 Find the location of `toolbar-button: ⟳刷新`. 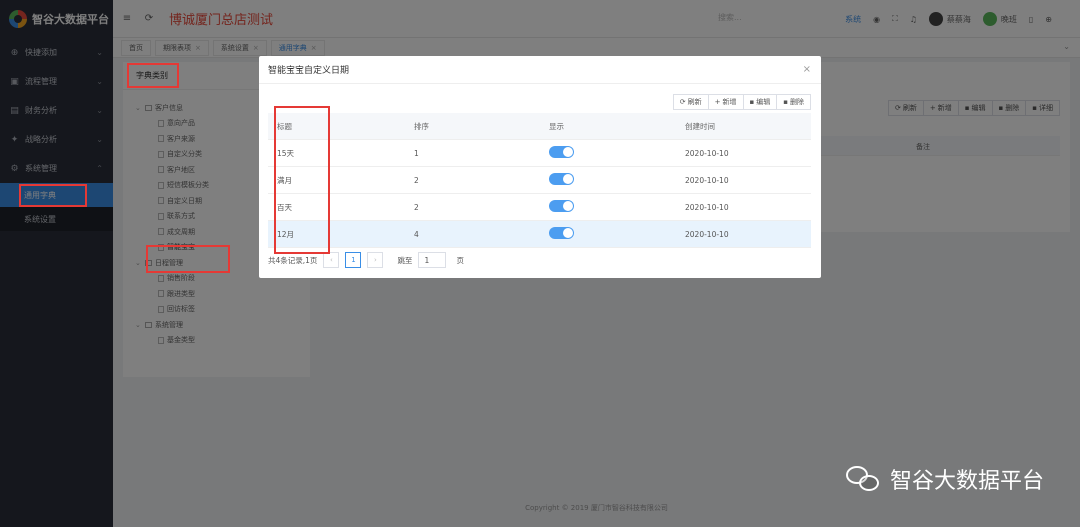

toolbar-button: ⟳刷新 is located at coordinates (690, 102).